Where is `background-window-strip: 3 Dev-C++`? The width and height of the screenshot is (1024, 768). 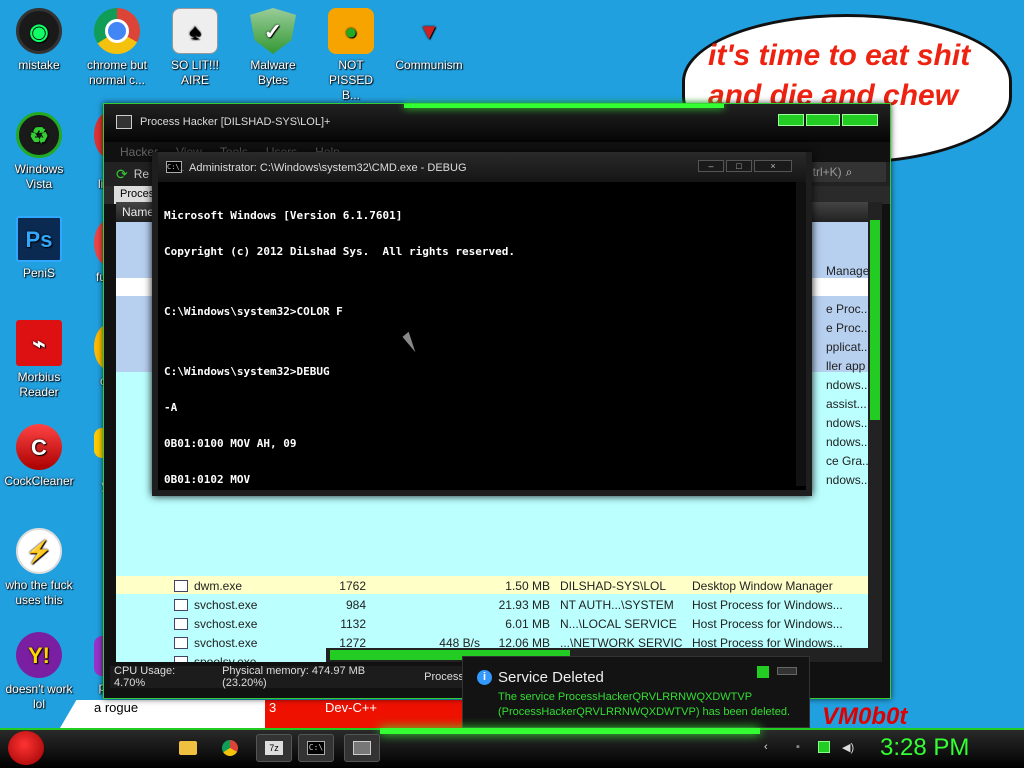 background-window-strip: 3 Dev-C++ is located at coordinates (363, 714).